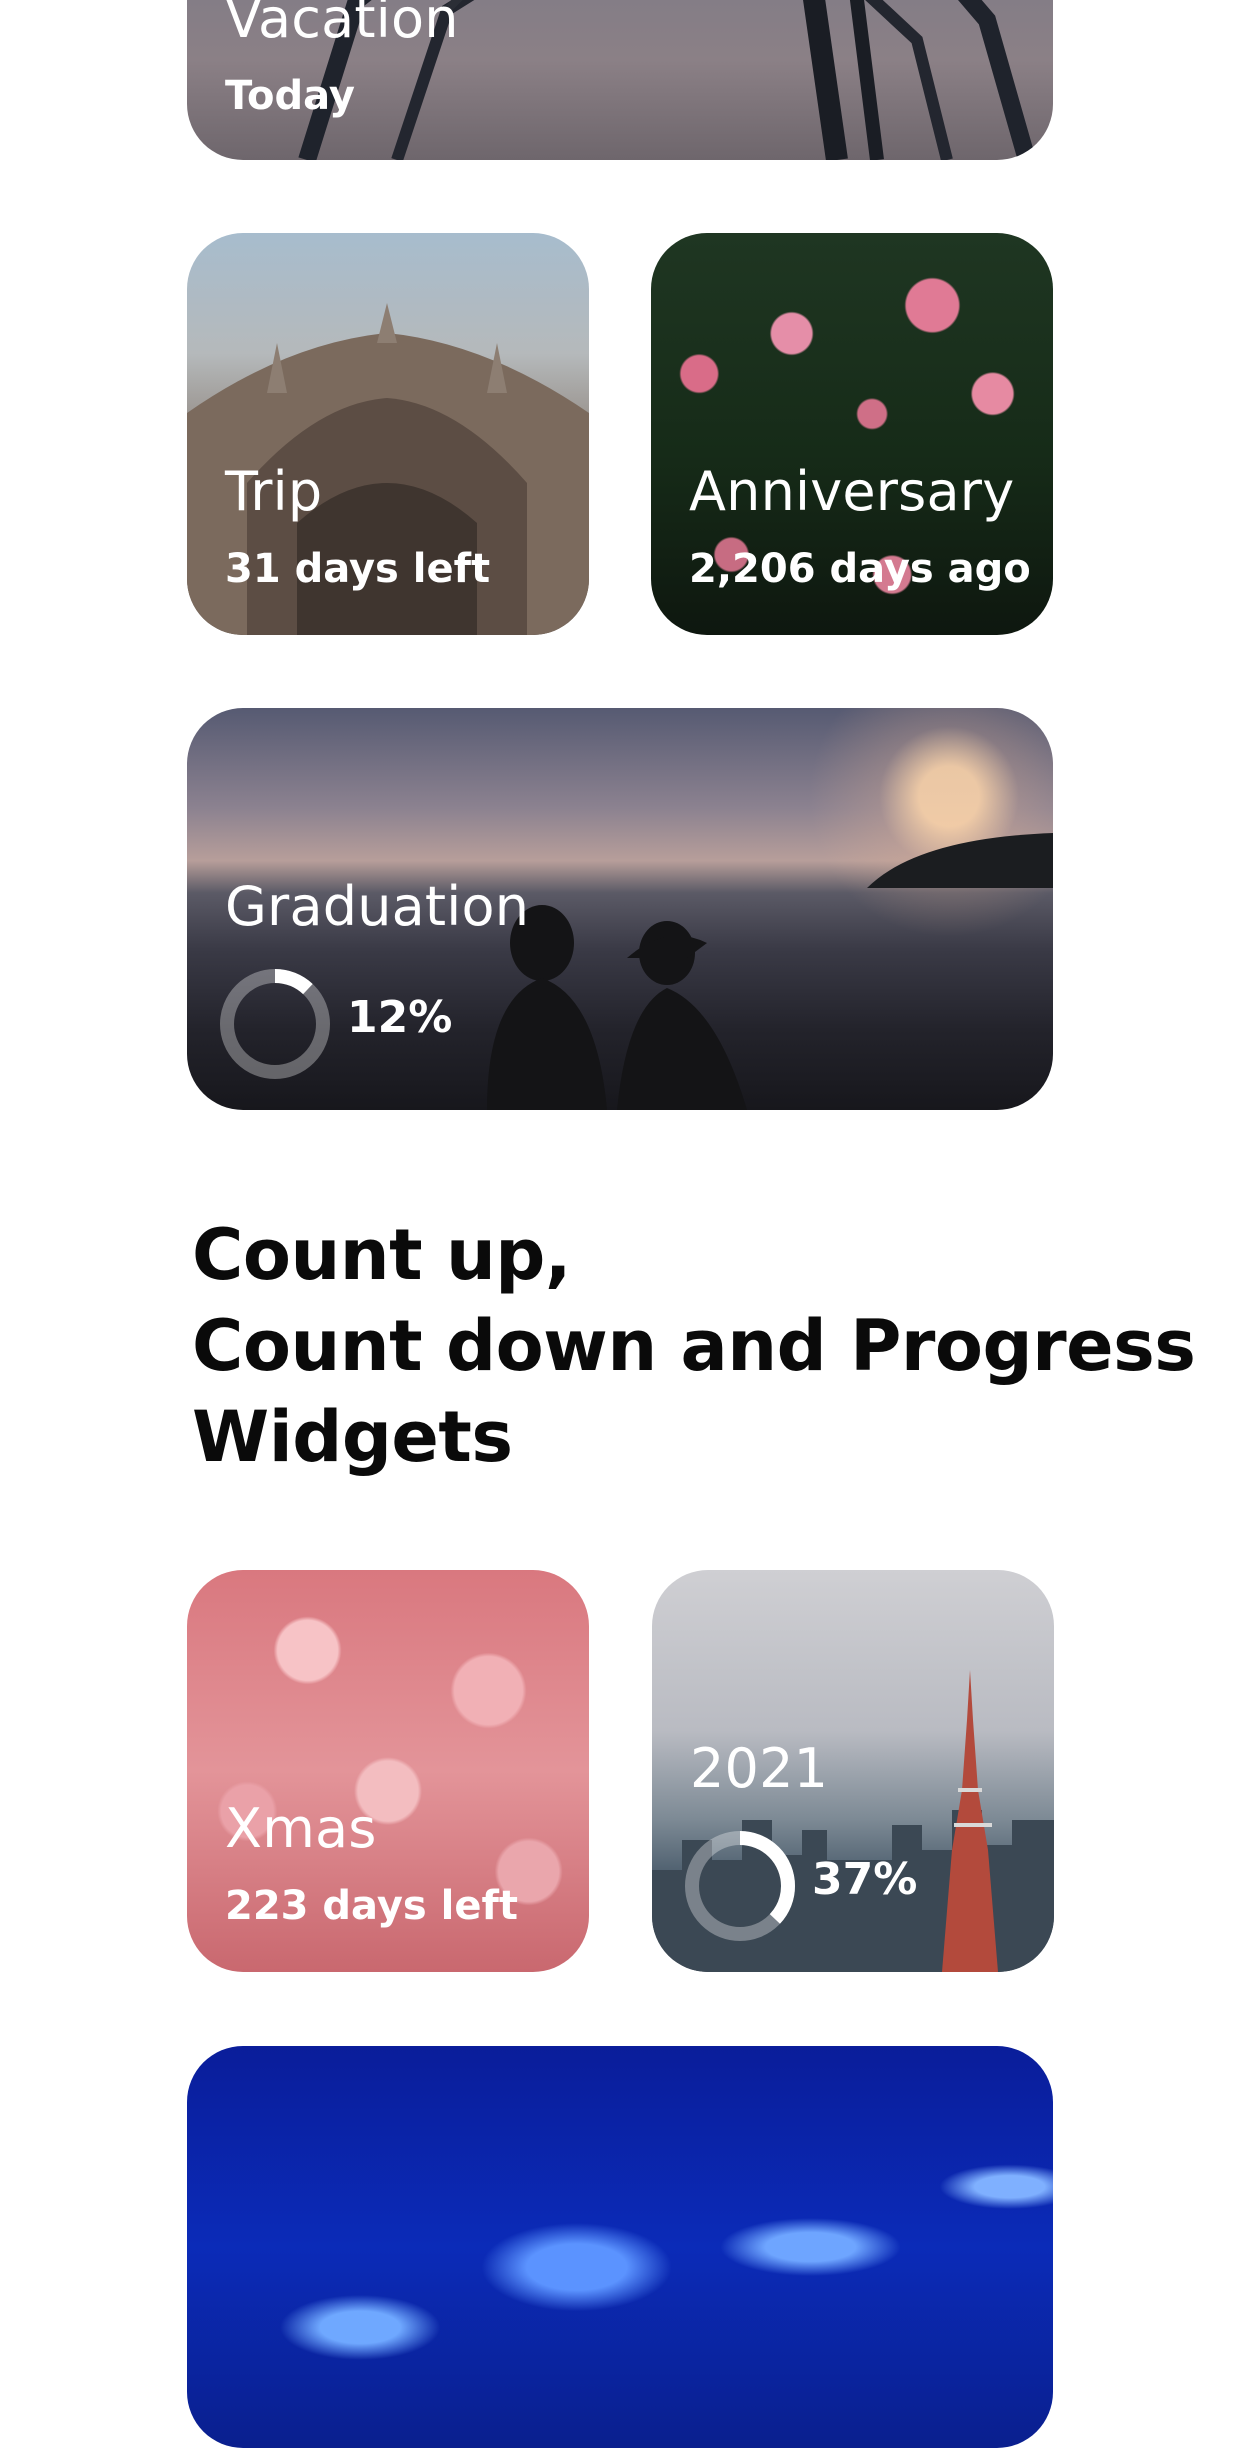  What do you see at coordinates (358, 569) in the screenshot?
I see `widget-subtitle: 31 days left` at bounding box center [358, 569].